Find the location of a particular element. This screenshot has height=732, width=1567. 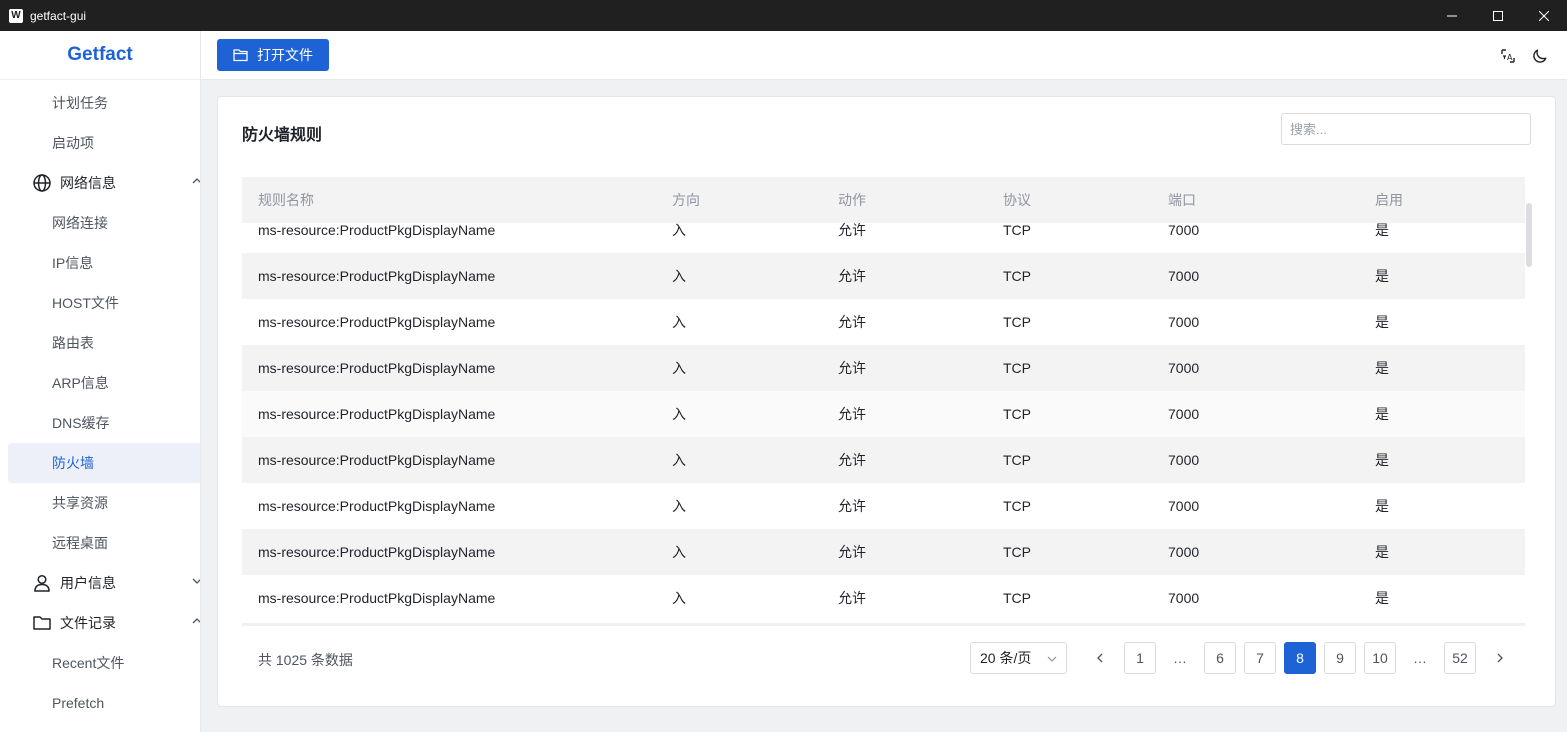

page-button: 1 is located at coordinates (1140, 658).